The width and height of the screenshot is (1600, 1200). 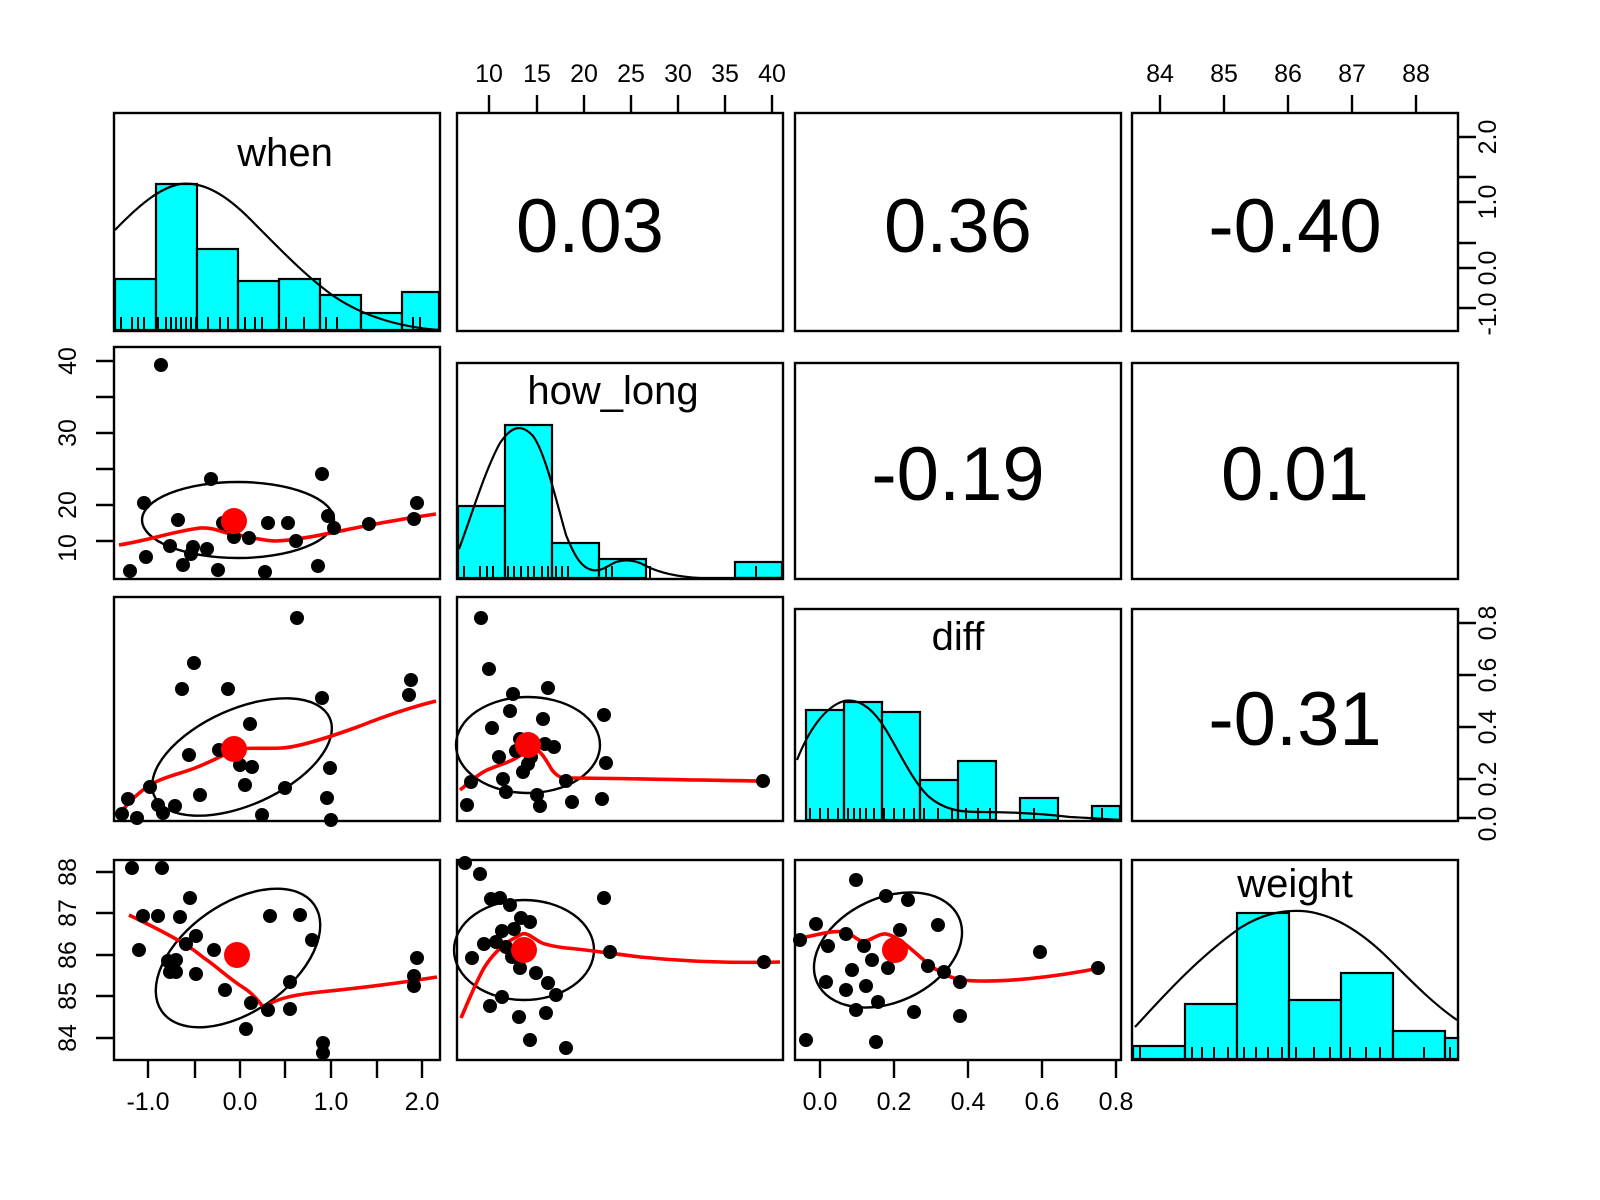 I want to click on panel-label-how-long: how_long, so click(x=612, y=391).